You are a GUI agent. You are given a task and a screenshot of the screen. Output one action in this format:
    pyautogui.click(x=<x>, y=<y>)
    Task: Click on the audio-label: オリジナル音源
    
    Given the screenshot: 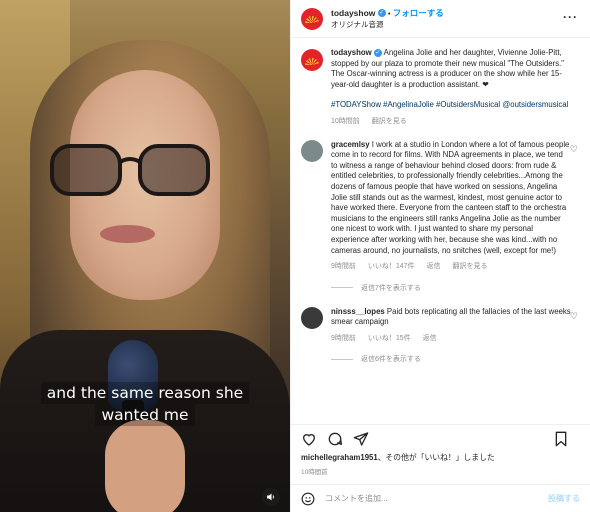 What is the action you would take?
    pyautogui.click(x=387, y=24)
    